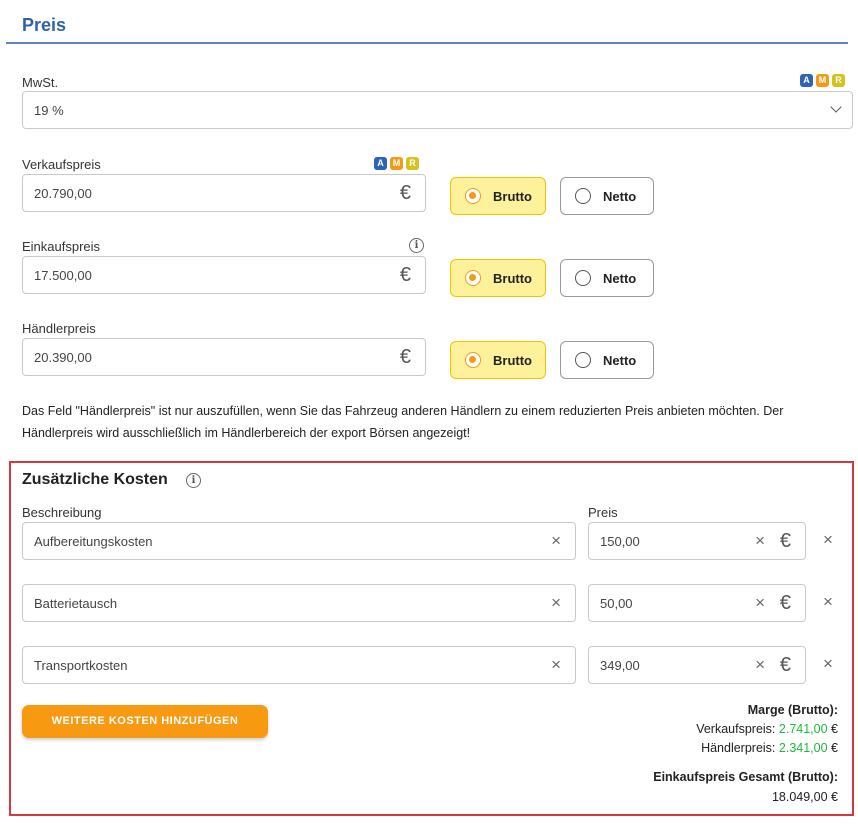 The image size is (858, 824). Describe the element at coordinates (697, 603) in the screenshot. I see `kosten-preis-input: 50,00 × €` at that location.